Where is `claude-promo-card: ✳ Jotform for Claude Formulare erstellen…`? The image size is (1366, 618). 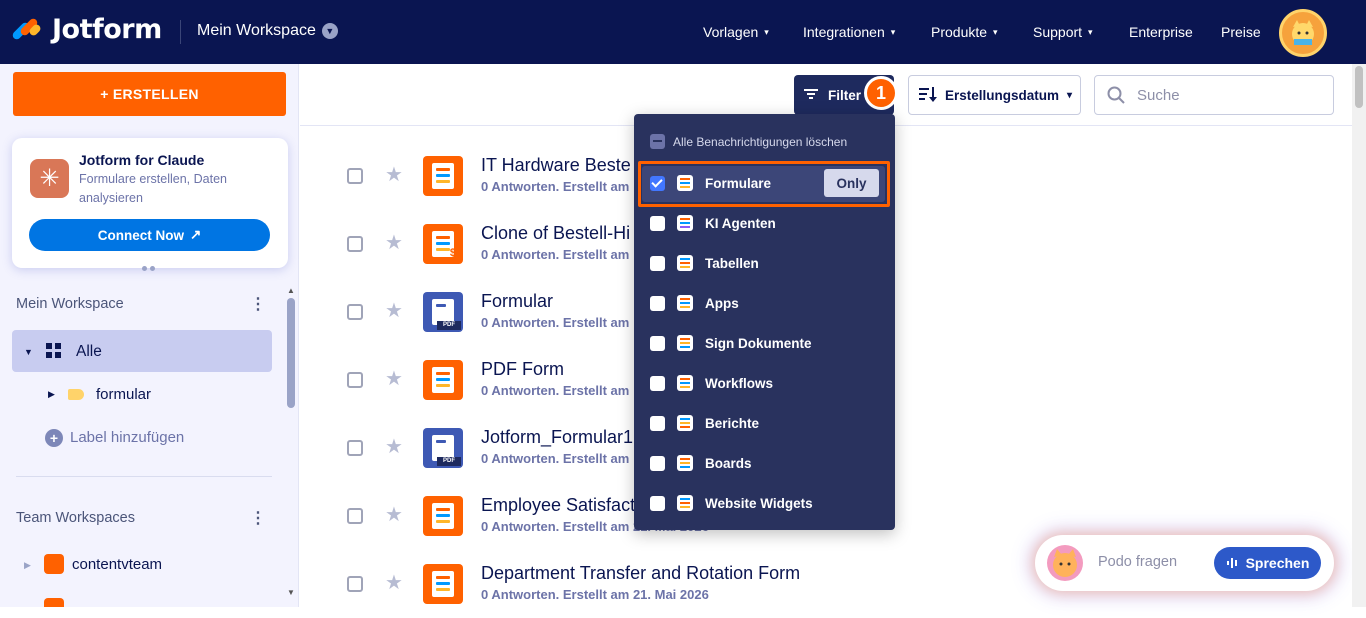
claude-promo-card: ✳ Jotform for Claude Formulare erstellen… is located at coordinates (150, 203).